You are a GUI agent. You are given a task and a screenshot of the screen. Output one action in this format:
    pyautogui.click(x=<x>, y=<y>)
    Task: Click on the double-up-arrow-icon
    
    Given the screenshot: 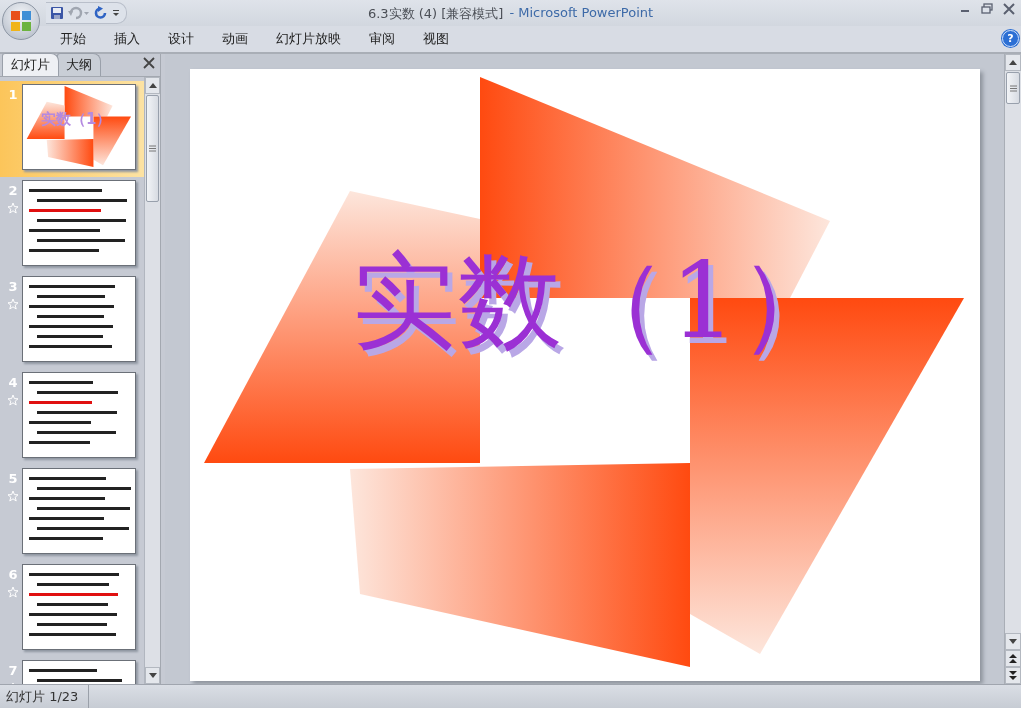 What is the action you would take?
    pyautogui.click(x=1013, y=658)
    